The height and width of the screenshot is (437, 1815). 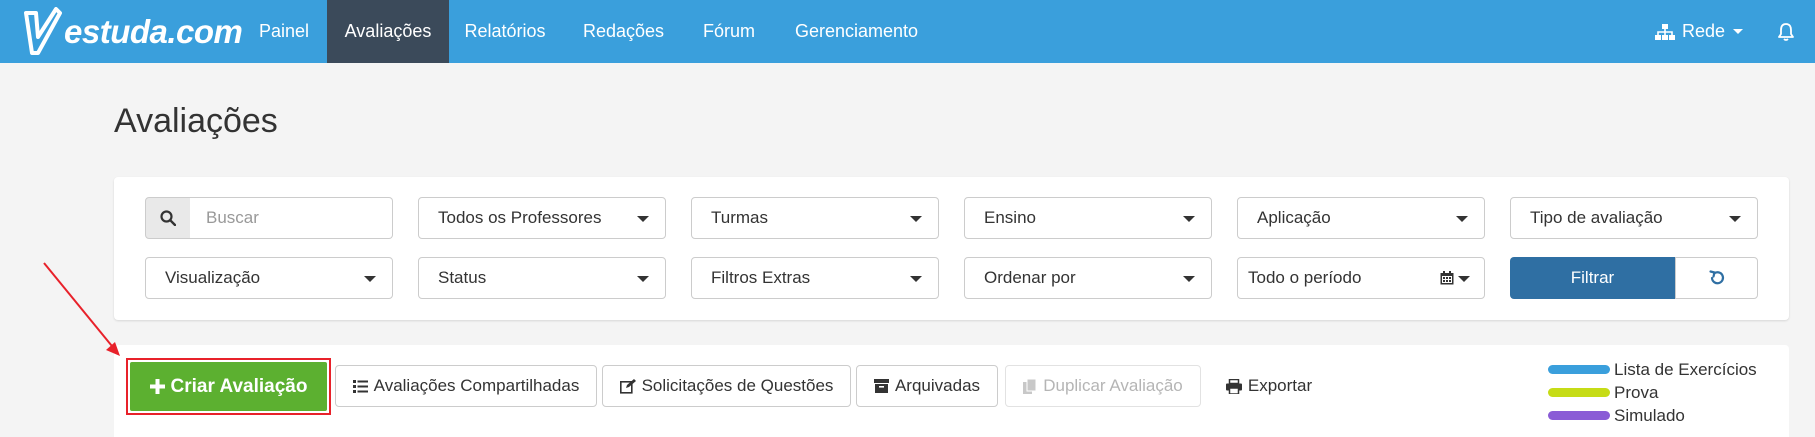 I want to click on create-evaluation-label: Criar Avaliação, so click(x=239, y=386).